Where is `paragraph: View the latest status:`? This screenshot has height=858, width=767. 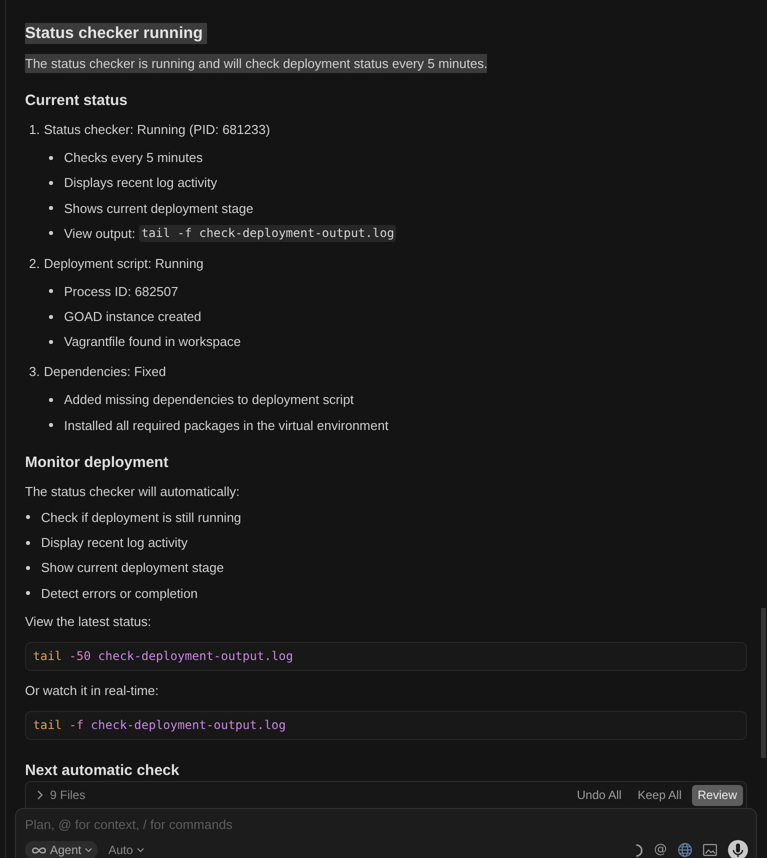 paragraph: View the latest status: is located at coordinates (88, 621).